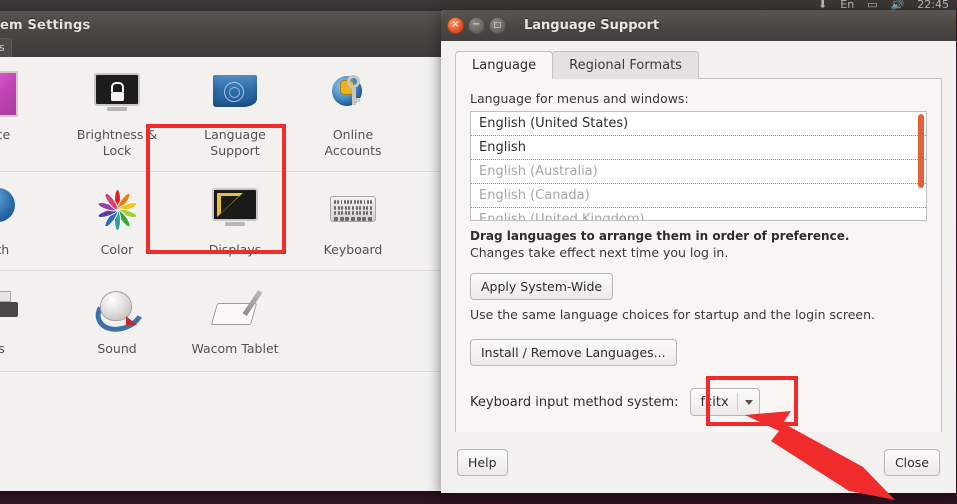 The width and height of the screenshot is (957, 504). What do you see at coordinates (2, 348) in the screenshot?
I see `settings-item-label: rs` at bounding box center [2, 348].